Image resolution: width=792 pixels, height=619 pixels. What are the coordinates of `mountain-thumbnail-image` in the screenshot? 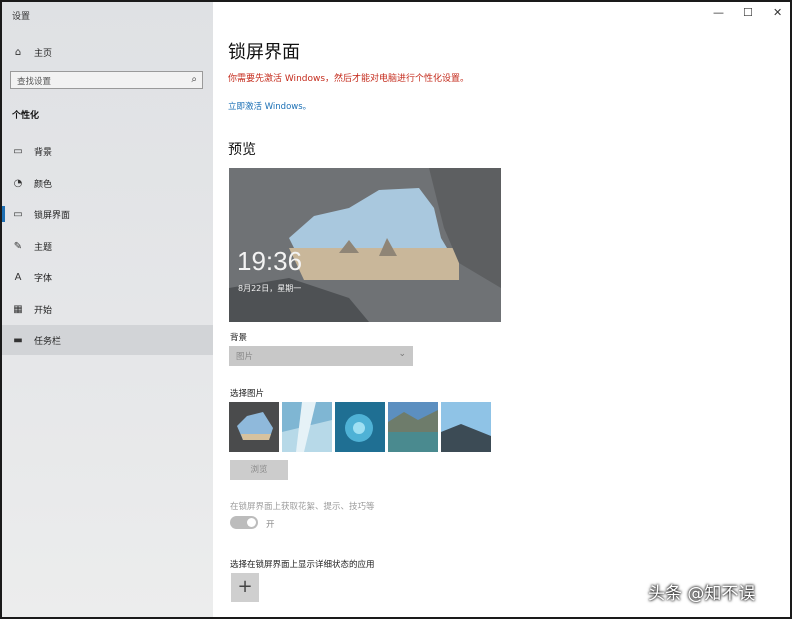 It's located at (466, 427).